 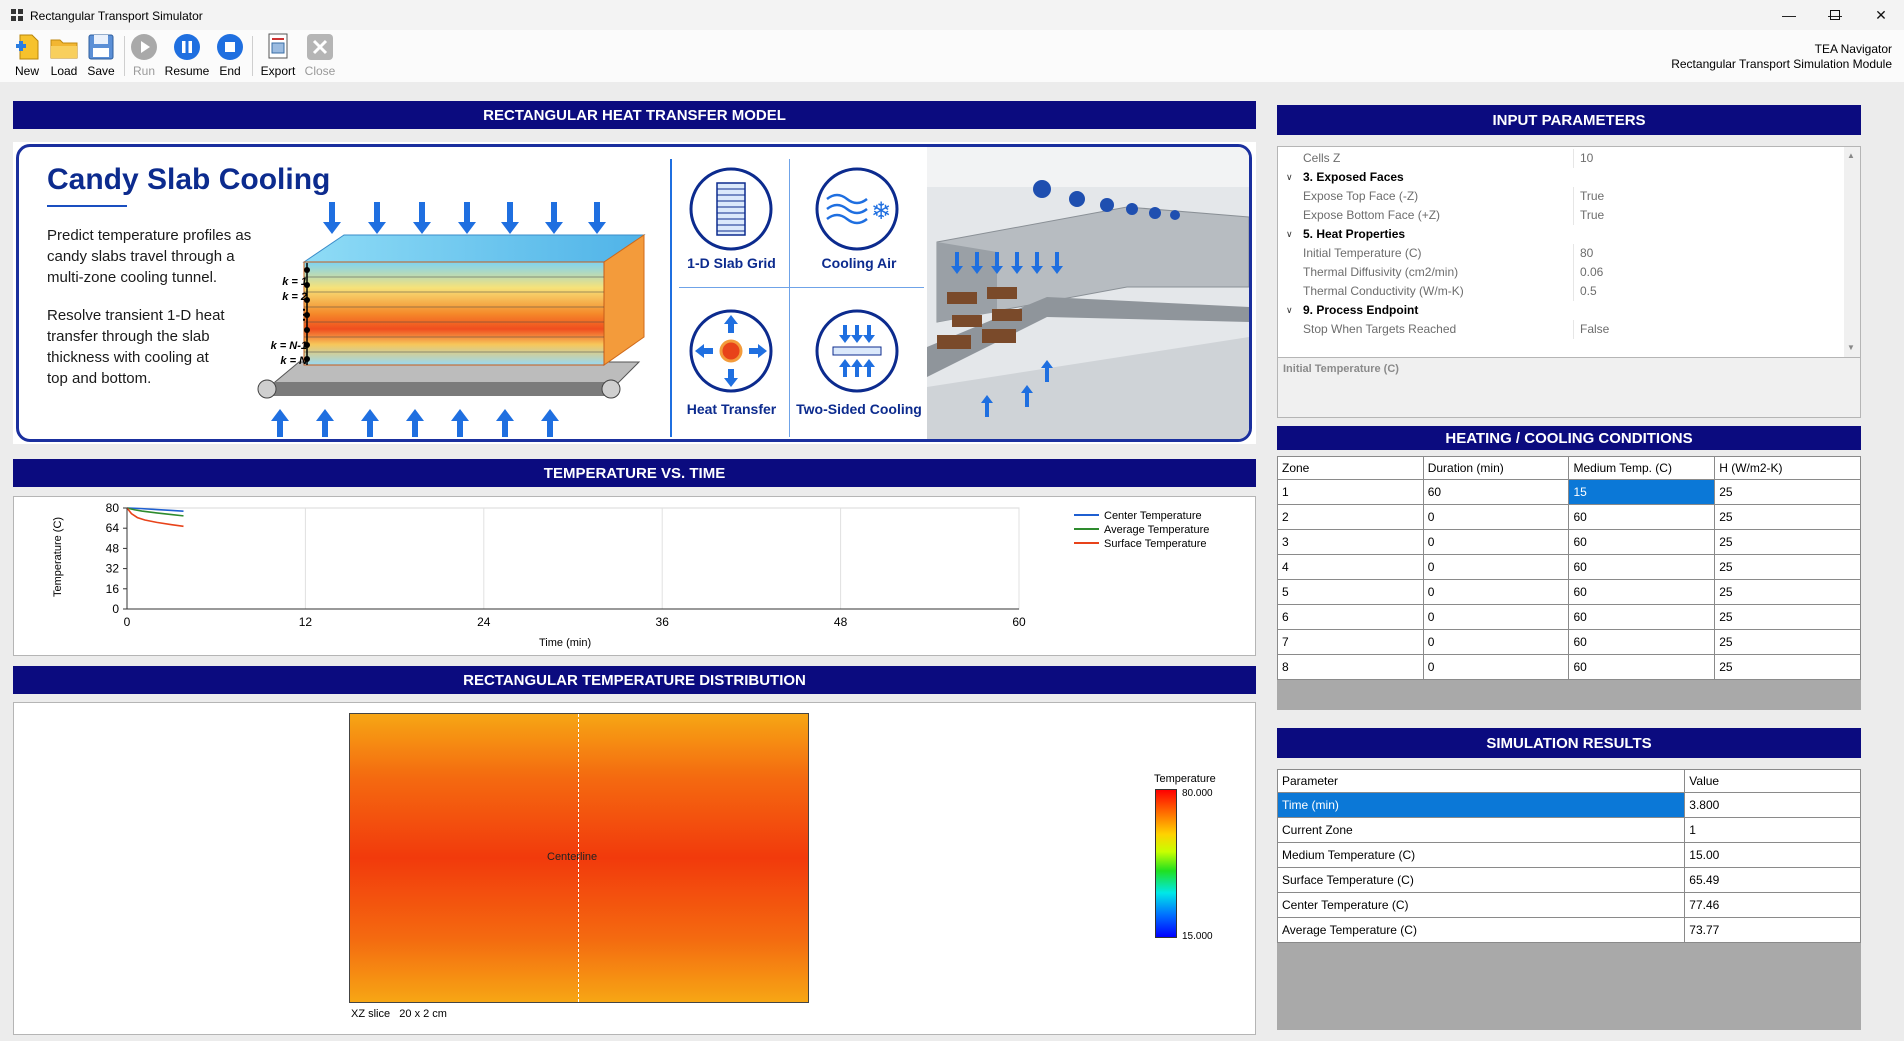 I want to click on column-header: Medium Temp. (C), so click(x=1642, y=468).